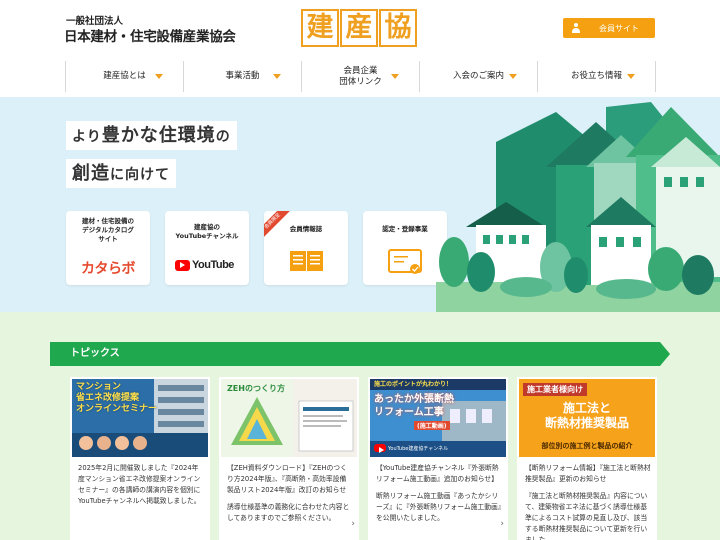  Describe the element at coordinates (398, 28) in the screenshot. I see `logo-char: 協` at that location.